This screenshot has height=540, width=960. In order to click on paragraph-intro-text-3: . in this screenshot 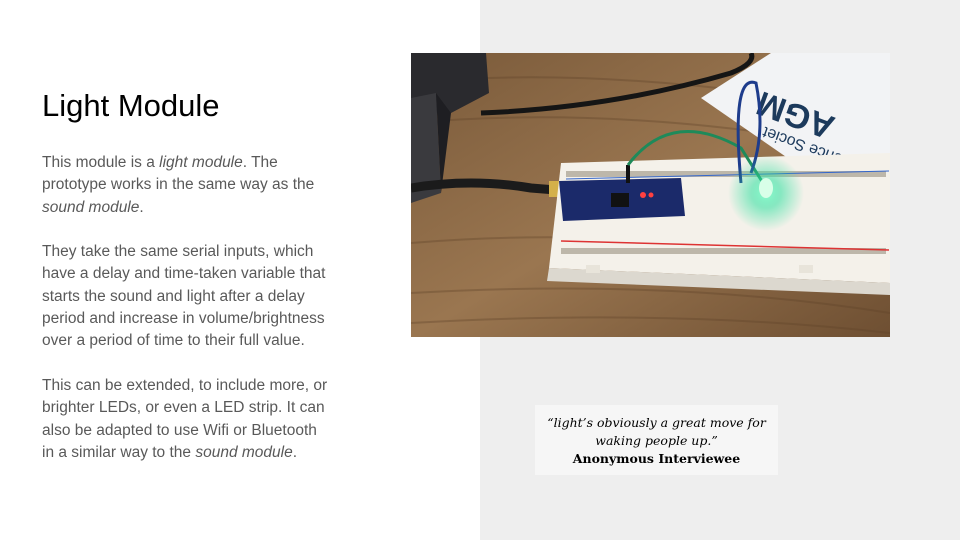, I will do `click(141, 207)`.